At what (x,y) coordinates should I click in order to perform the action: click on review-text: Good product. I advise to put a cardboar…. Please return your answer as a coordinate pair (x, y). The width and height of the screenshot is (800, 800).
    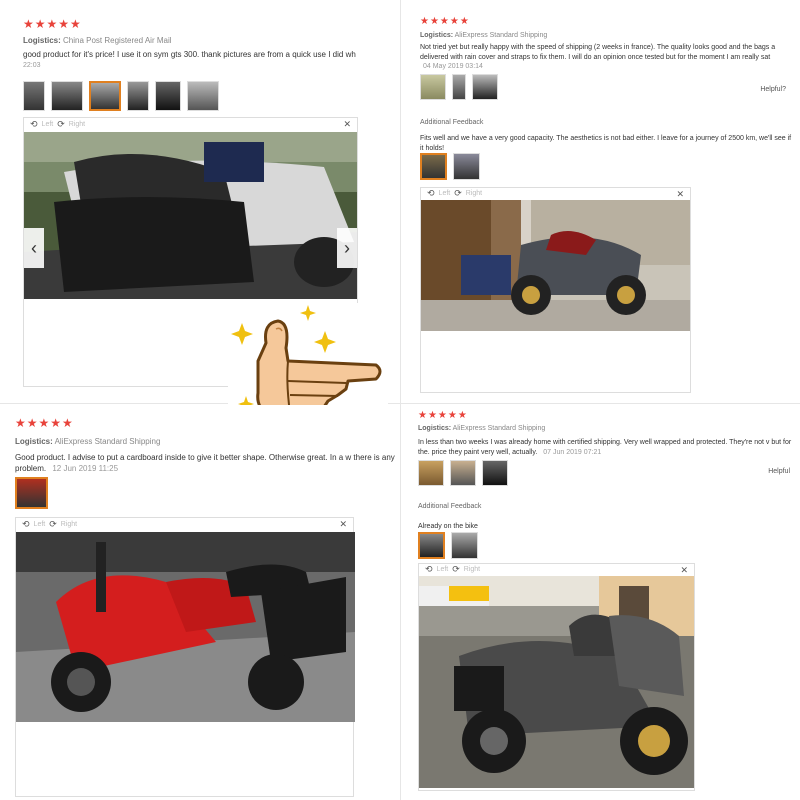
    Looking at the image, I should click on (205, 463).